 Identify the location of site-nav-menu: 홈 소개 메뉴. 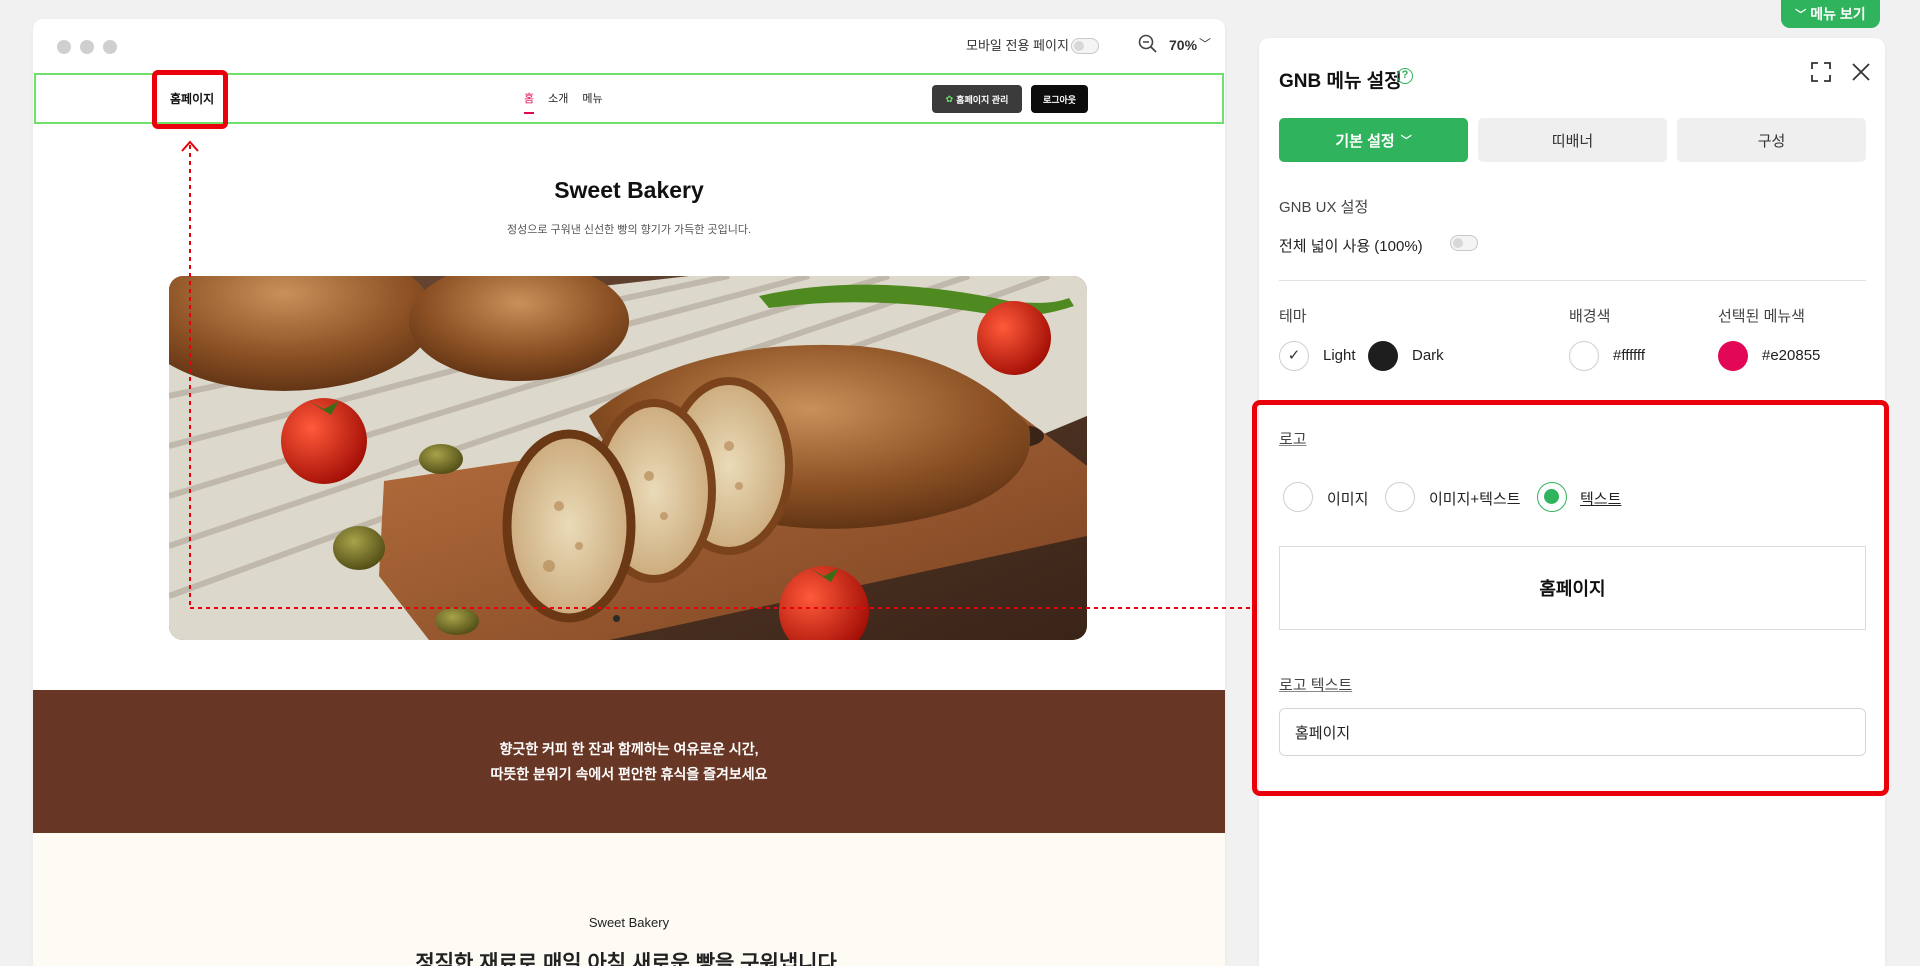
(563, 102).